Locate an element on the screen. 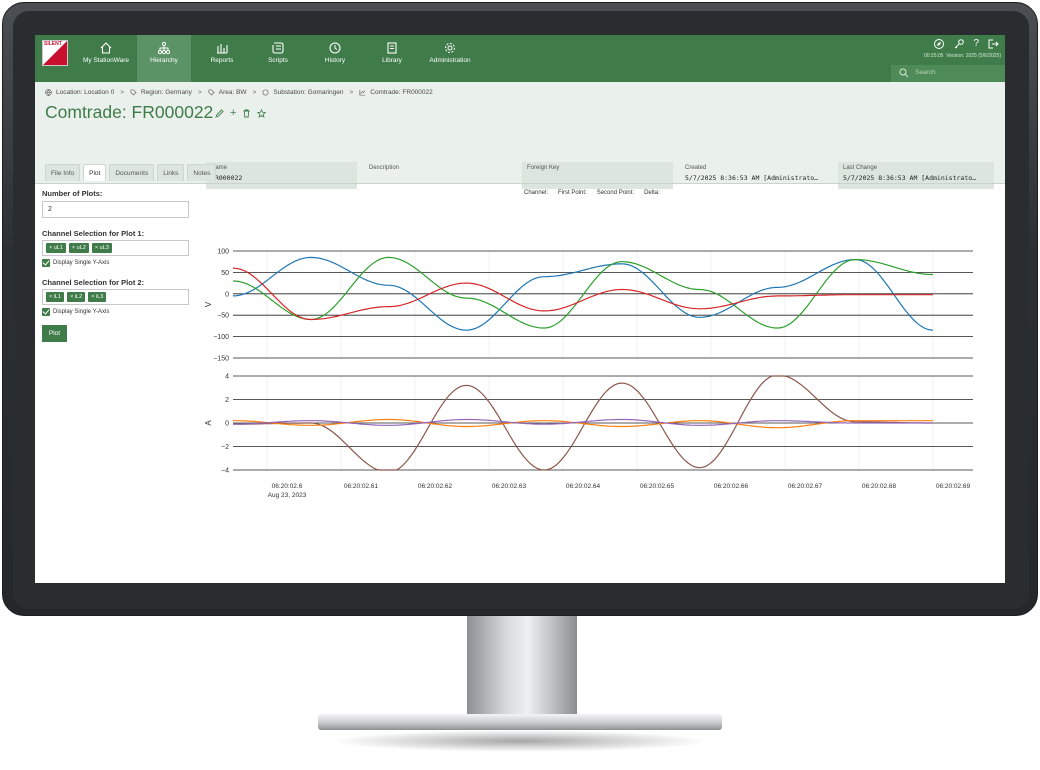 Image resolution: width=1040 pixels, height=770 pixels. breadcrumb-substation: Substation: Gomaringen is located at coordinates (308, 92).